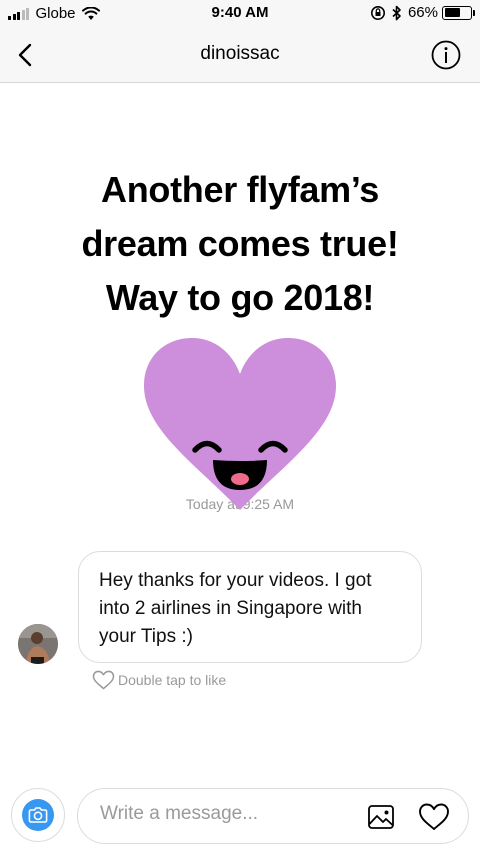 This screenshot has height=854, width=480. I want to click on orientation-lock-icon, so click(377, 12).